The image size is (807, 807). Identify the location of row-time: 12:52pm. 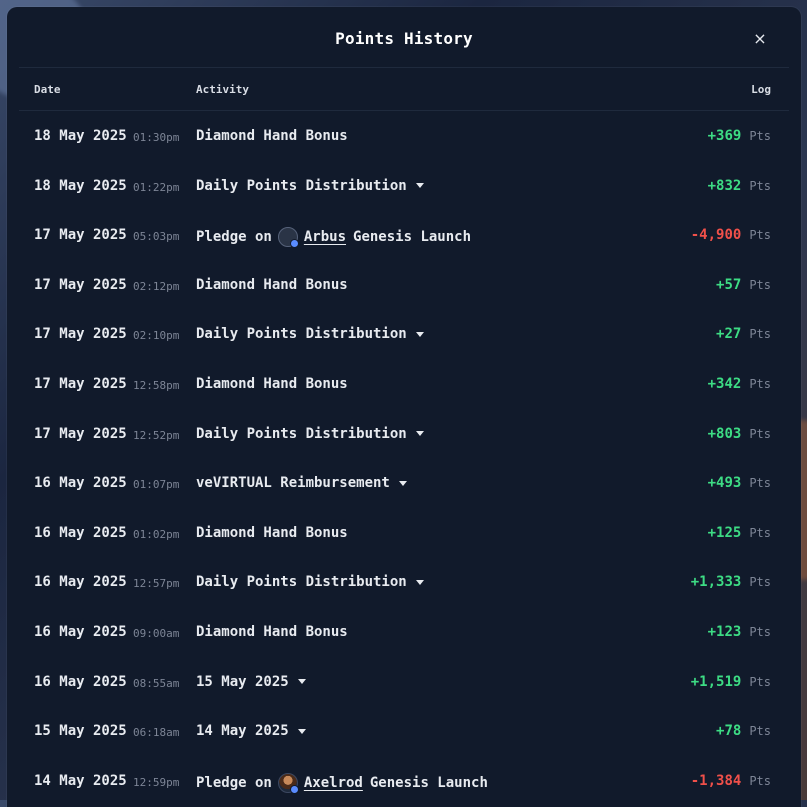
(156, 435).